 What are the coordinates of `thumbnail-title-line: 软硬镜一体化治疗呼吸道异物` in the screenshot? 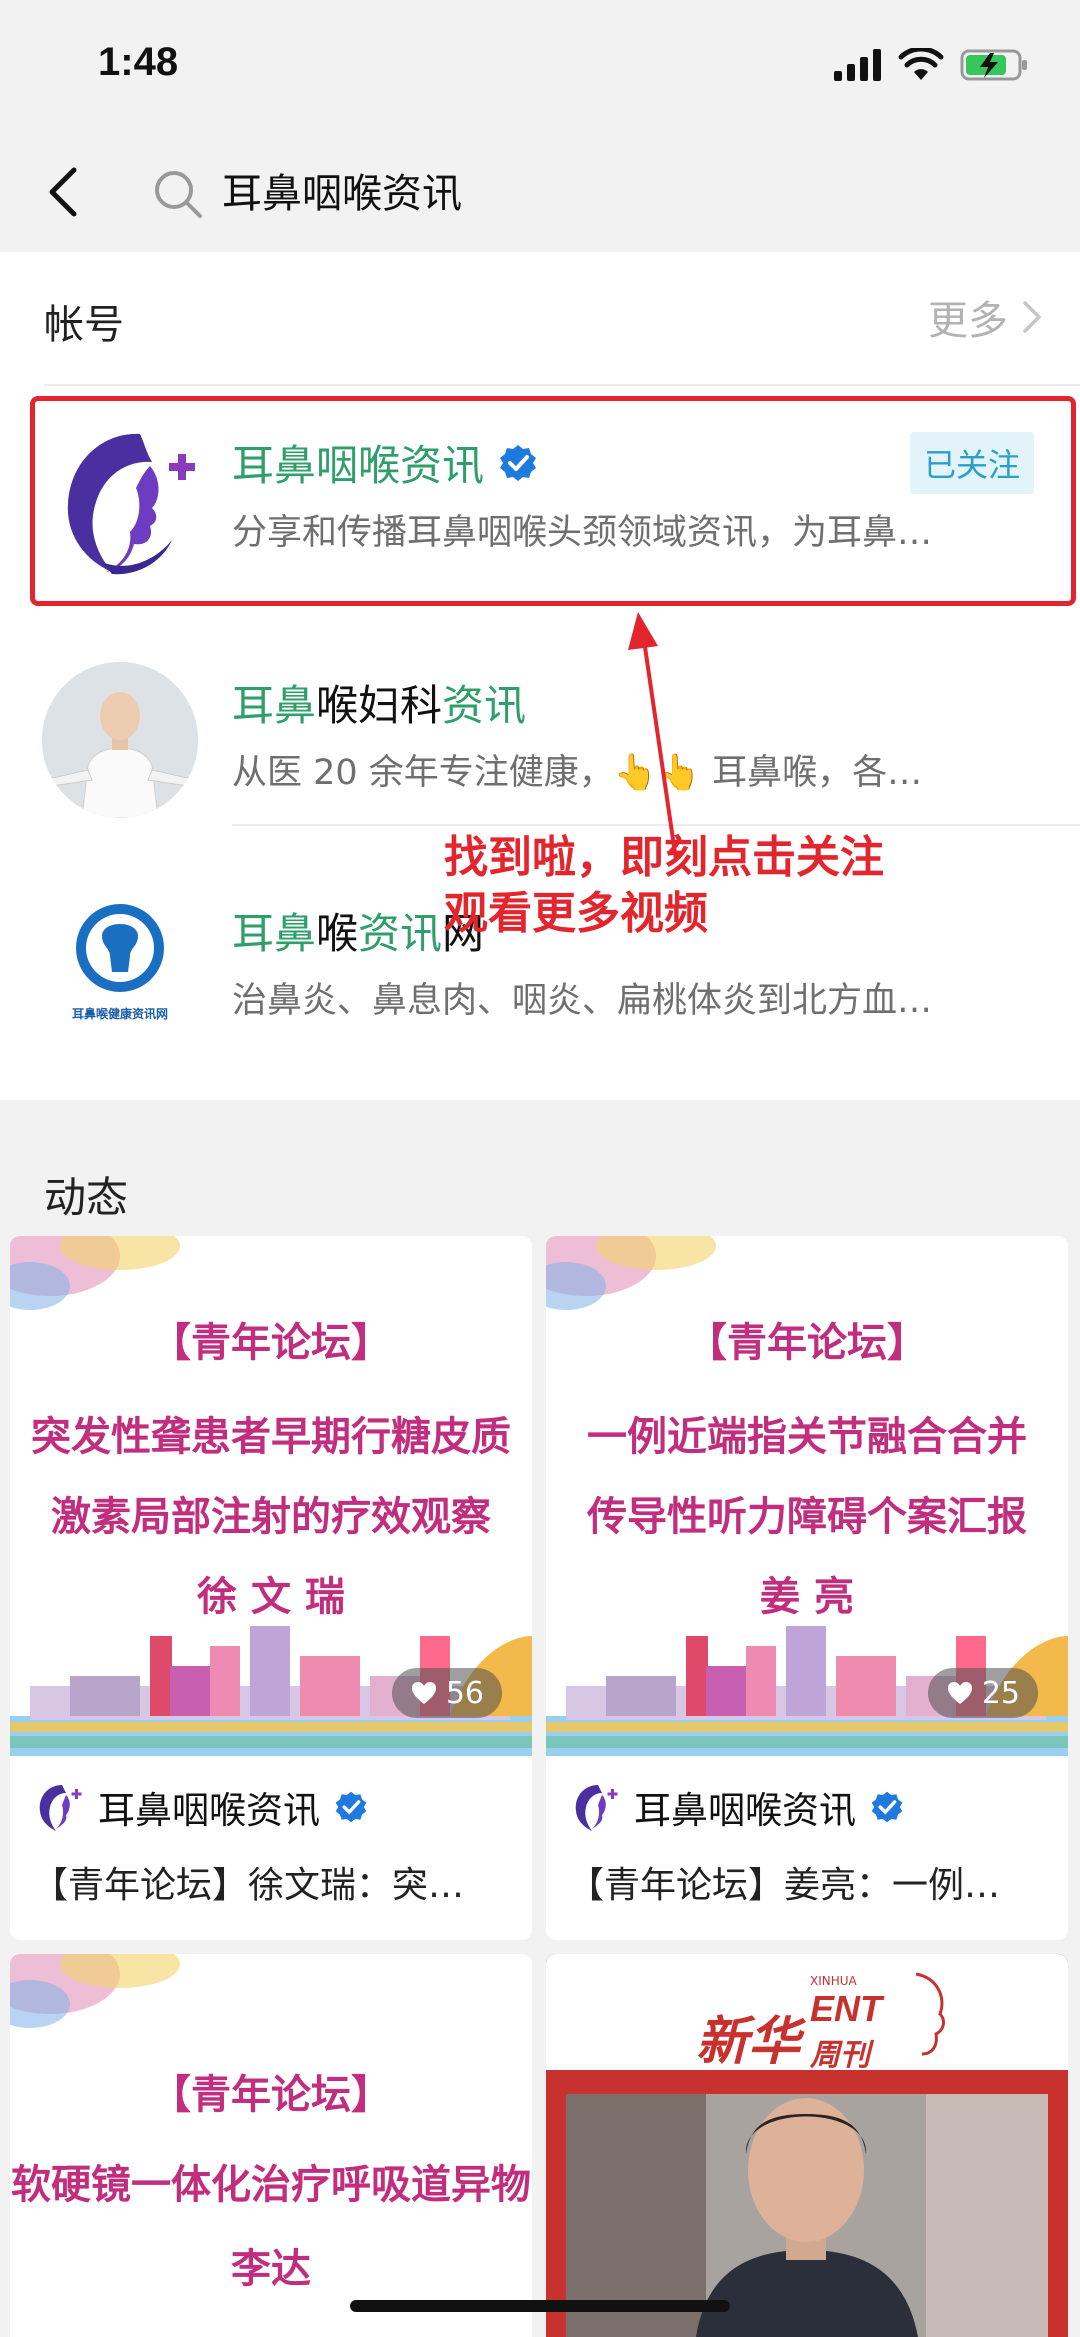 It's located at (271, 2184).